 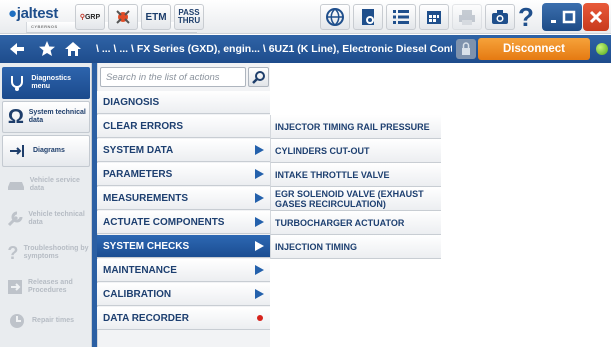 I want to click on document-eye-icon, so click(x=368, y=17).